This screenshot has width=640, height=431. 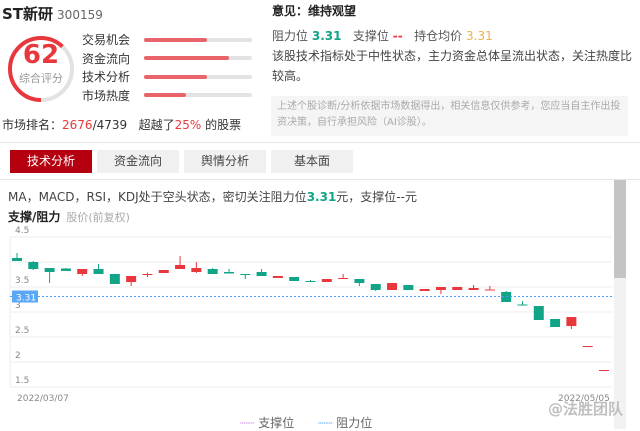 I want to click on chart-title: 支撑/阻力 股价(前复权), so click(x=69, y=217).